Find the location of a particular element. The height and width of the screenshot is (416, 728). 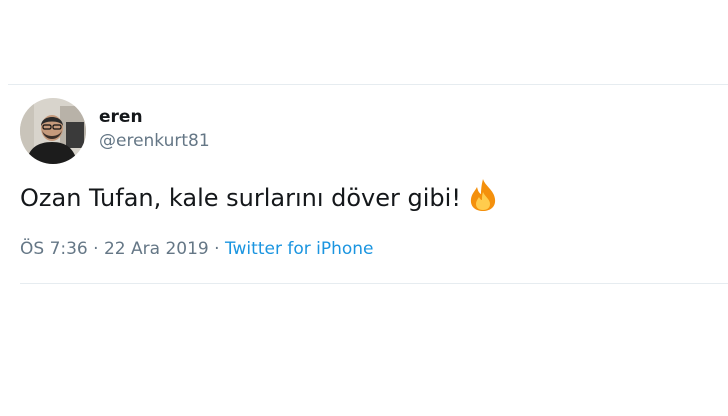

display-name: eren is located at coordinates (154, 117).